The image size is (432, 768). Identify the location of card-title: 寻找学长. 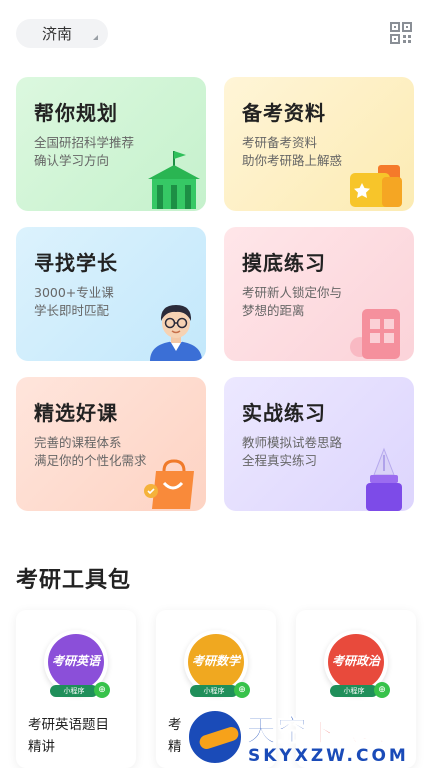
(76, 263).